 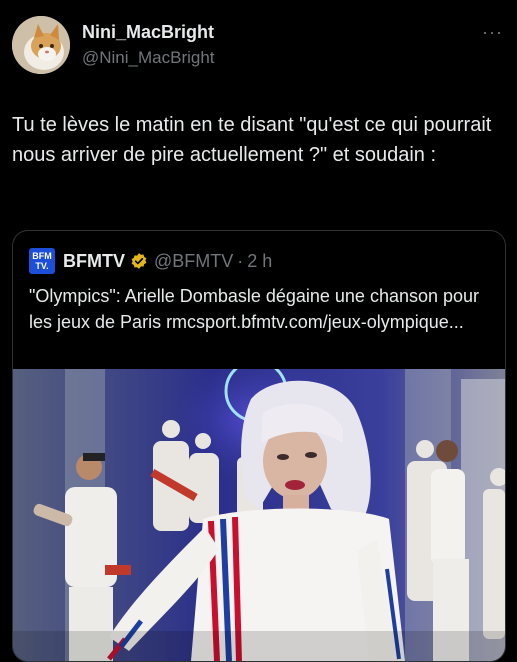 What do you see at coordinates (148, 58) in the screenshot?
I see `author-handle: @Nini_MacBright` at bounding box center [148, 58].